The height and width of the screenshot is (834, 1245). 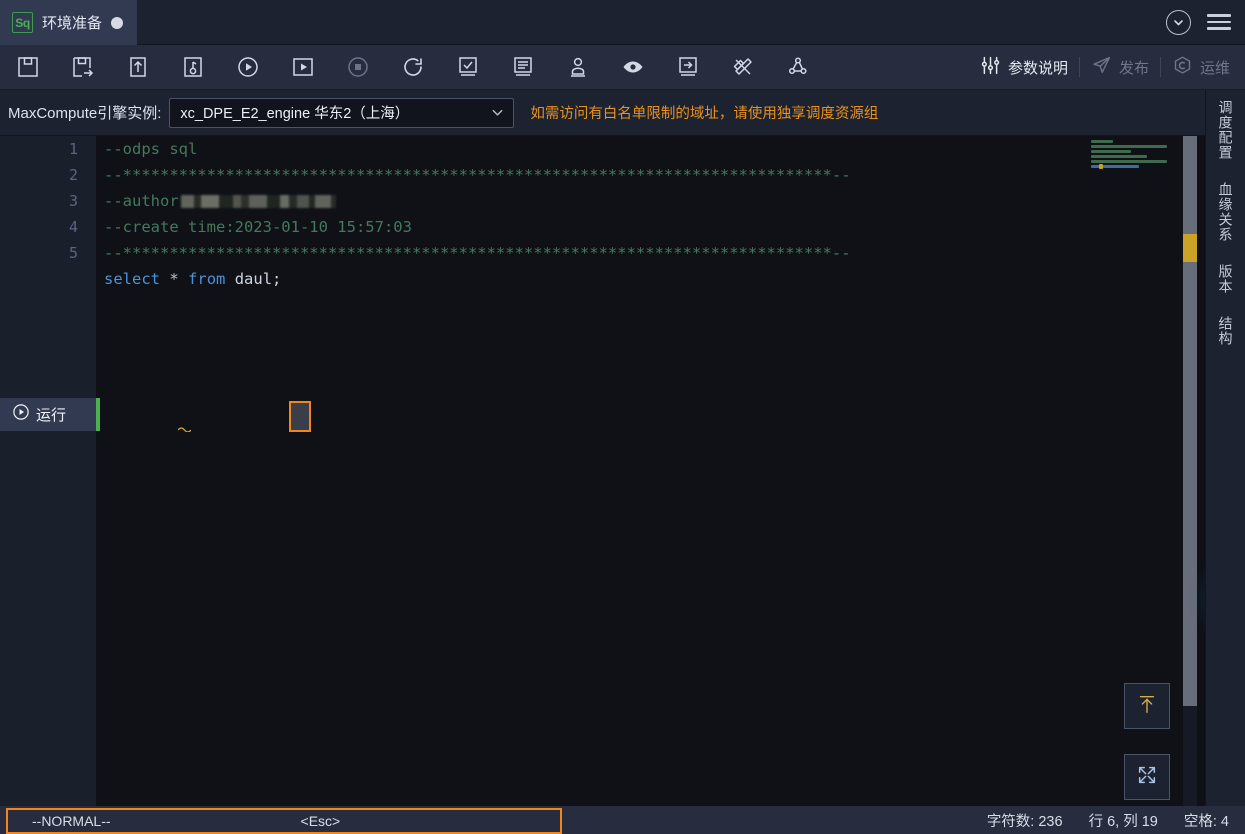 What do you see at coordinates (797, 67) in the screenshot?
I see `lineage-icon` at bounding box center [797, 67].